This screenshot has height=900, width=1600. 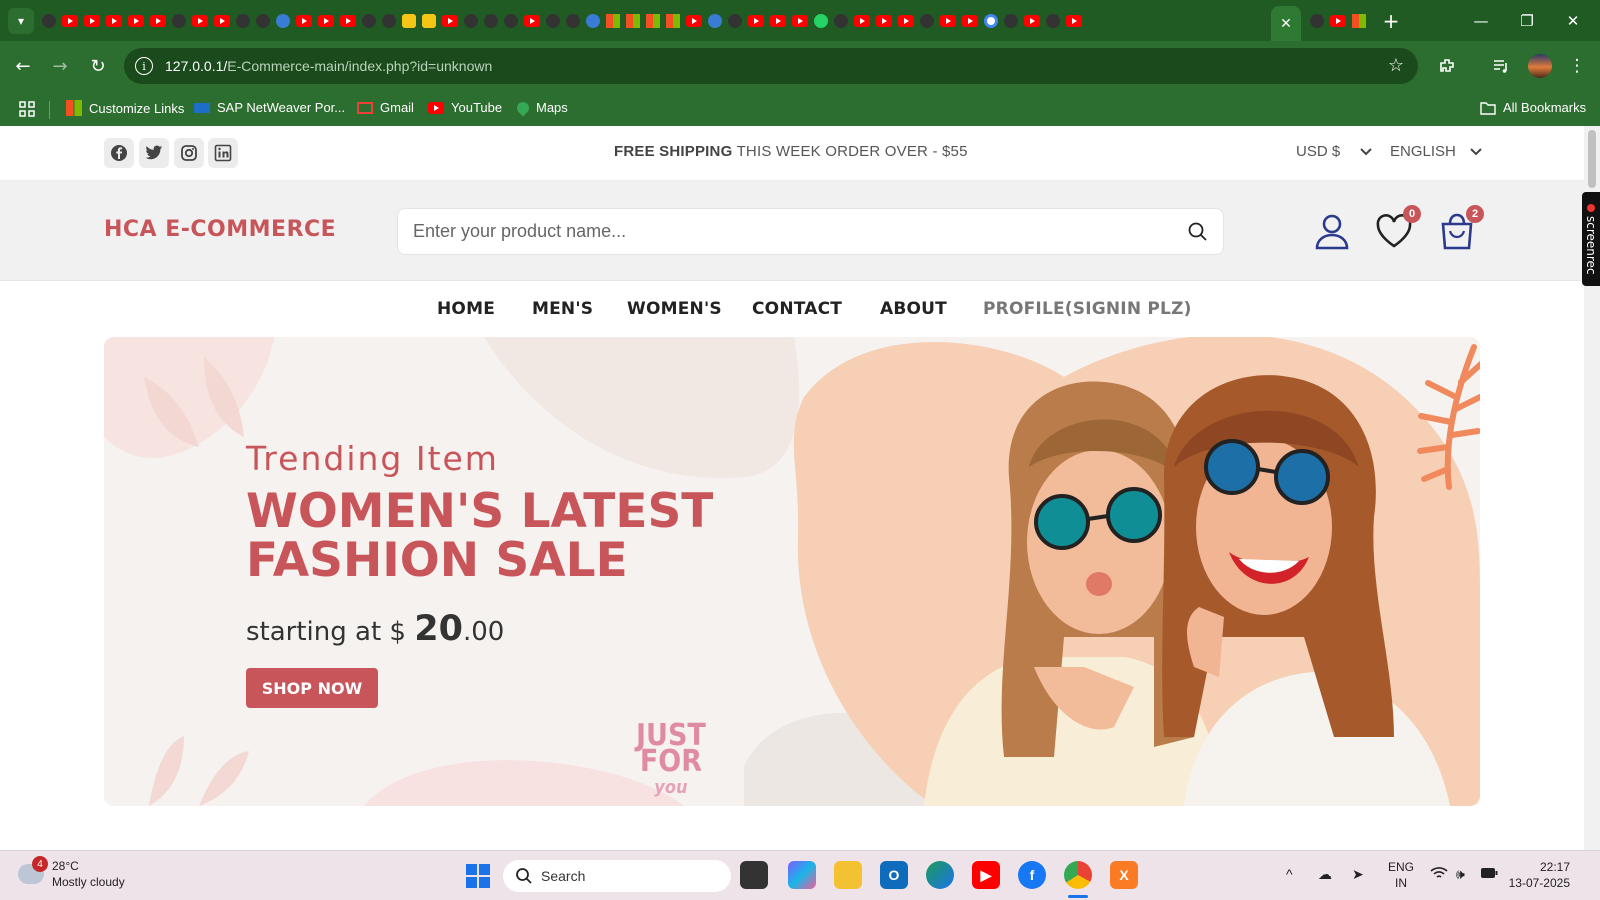 I want to click on volume-icon: 🕪, so click(x=1460, y=874).